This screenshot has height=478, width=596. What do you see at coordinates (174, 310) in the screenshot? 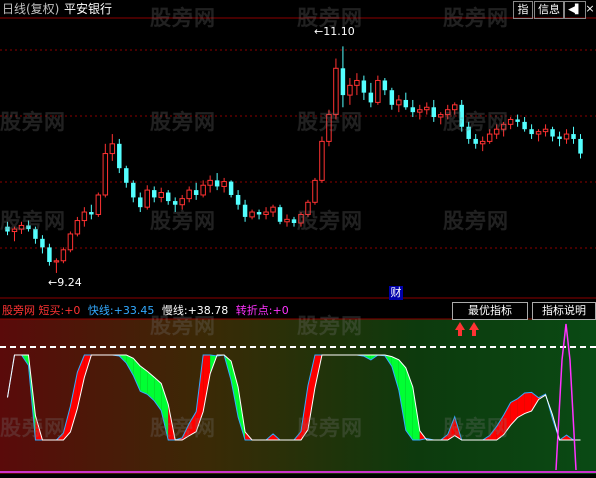
I see `slow-line-label: 慢线:` at bounding box center [174, 310].